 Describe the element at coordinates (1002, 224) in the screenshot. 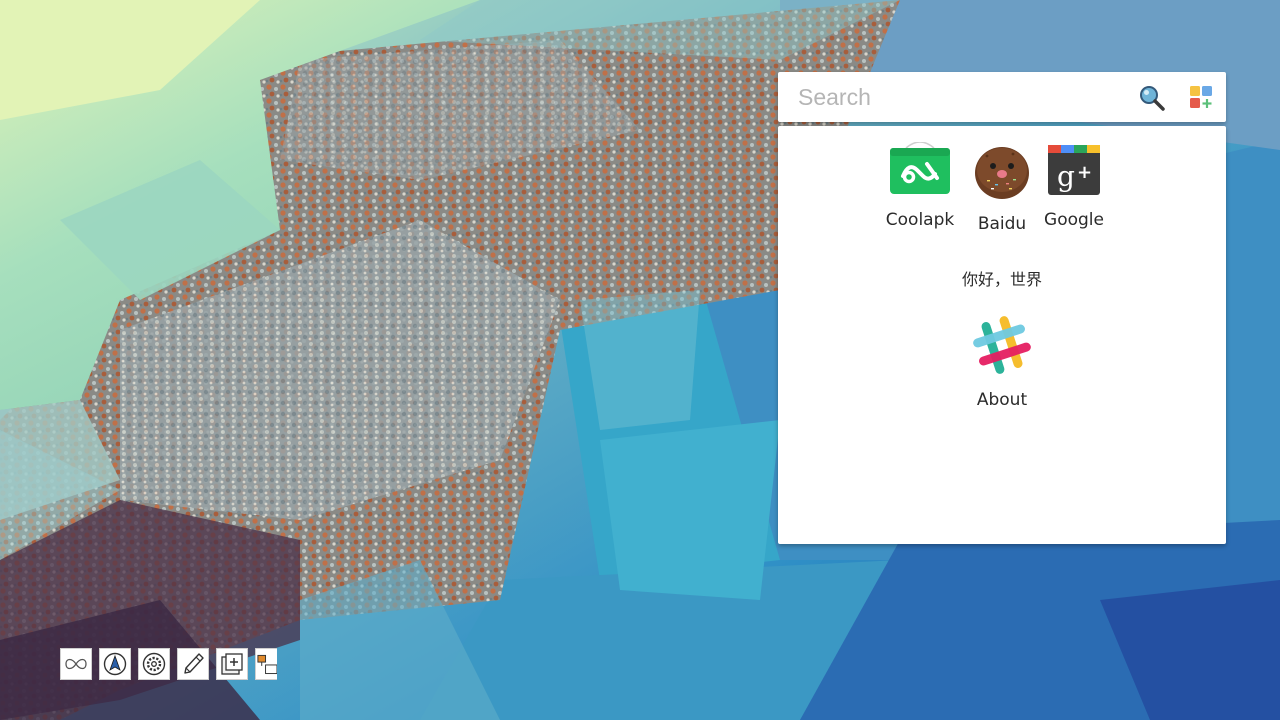

I see `app-label: Baidu` at that location.